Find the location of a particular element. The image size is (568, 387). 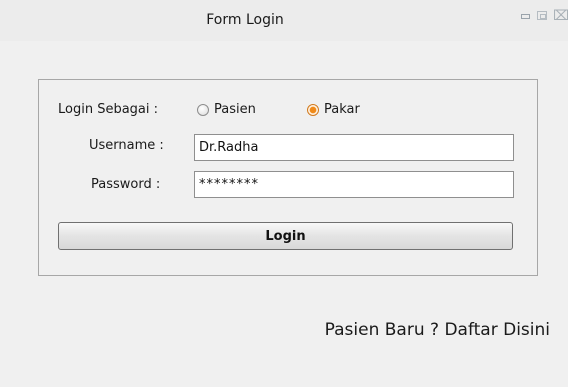

title-bar: Form Login ⌧ is located at coordinates (284, 20).